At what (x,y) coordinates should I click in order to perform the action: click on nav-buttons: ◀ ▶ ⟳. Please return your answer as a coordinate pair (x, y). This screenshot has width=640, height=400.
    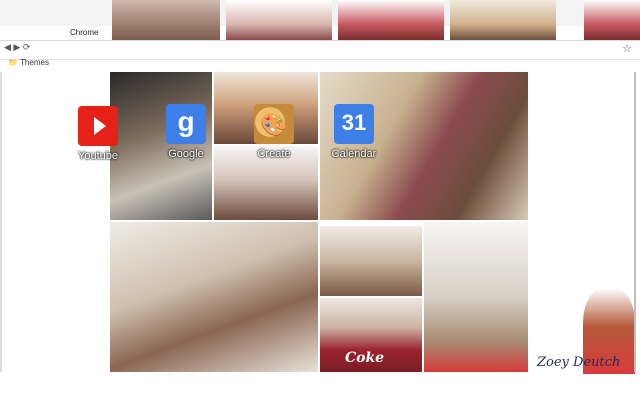
    Looking at the image, I should click on (17, 47).